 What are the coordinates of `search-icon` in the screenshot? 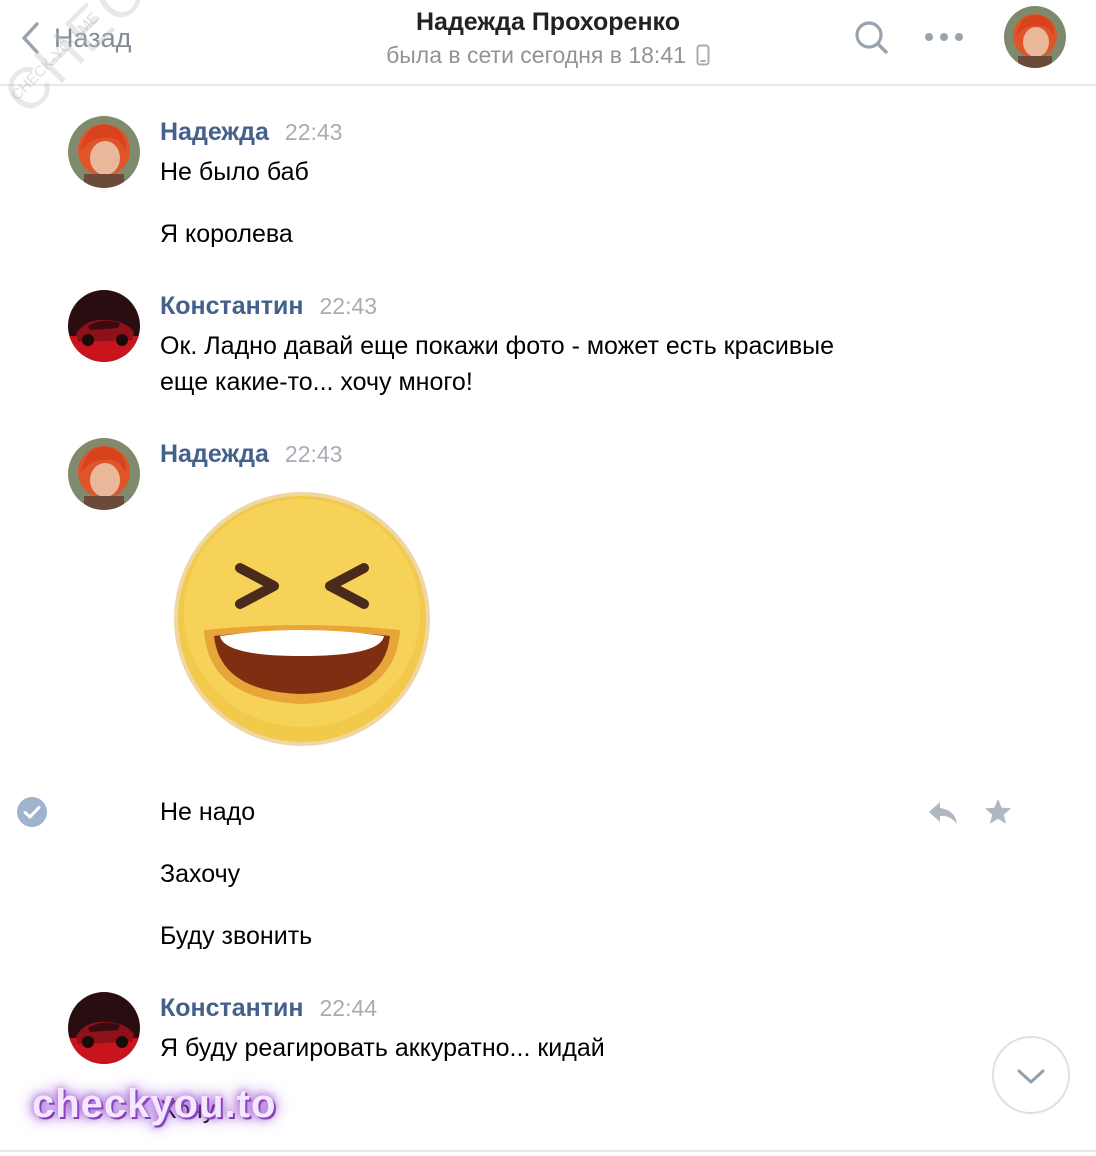 It's located at (871, 37).